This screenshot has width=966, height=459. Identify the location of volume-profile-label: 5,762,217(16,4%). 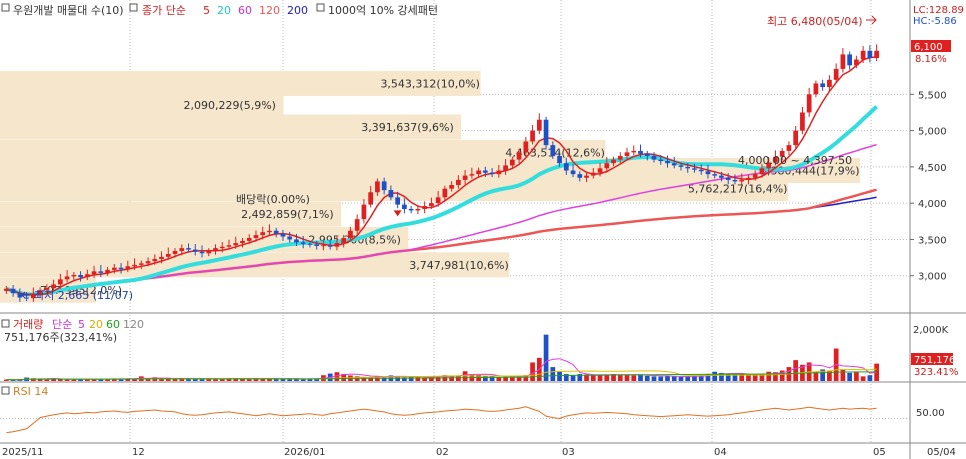
(738, 189).